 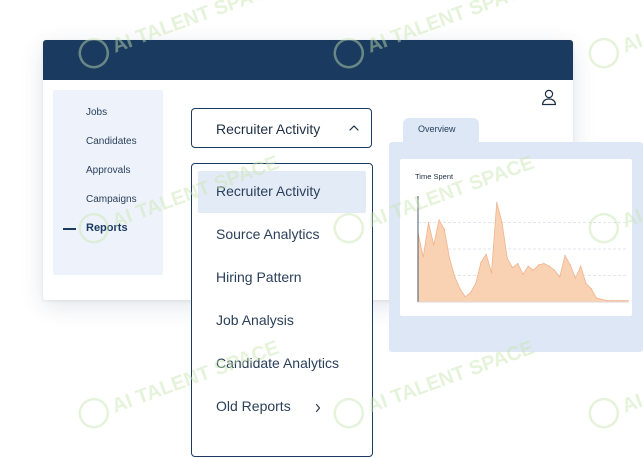 I want to click on dropdown-option-source-analytics: Source Analytics, so click(x=282, y=235).